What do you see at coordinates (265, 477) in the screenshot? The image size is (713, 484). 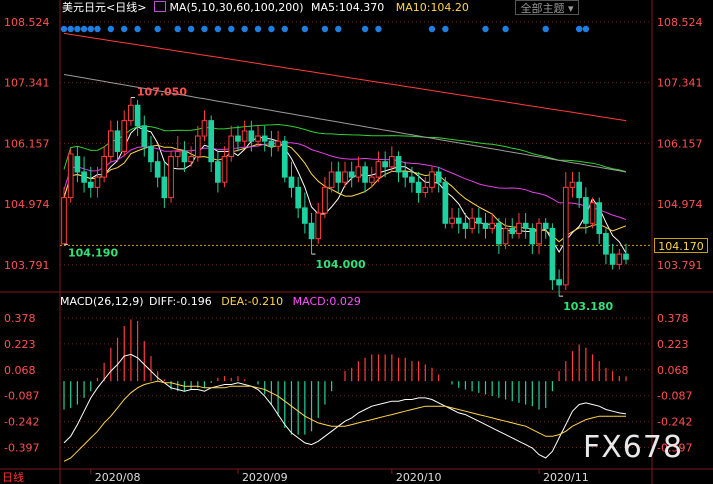 I see `time-tick-label: 2020/09` at bounding box center [265, 477].